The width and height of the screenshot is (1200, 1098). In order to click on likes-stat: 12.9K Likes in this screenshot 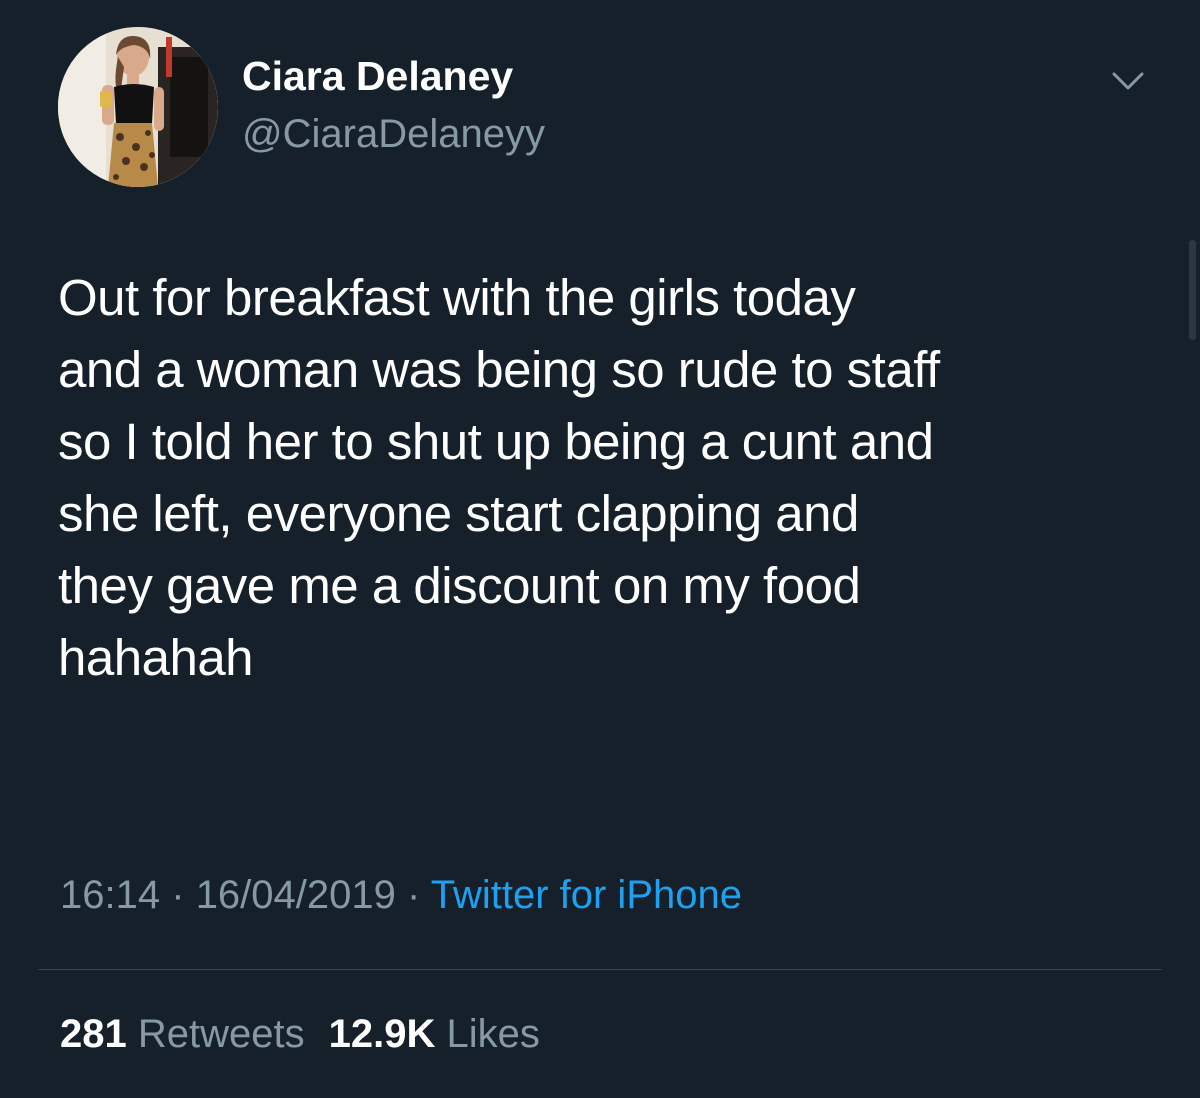, I will do `click(434, 1034)`.